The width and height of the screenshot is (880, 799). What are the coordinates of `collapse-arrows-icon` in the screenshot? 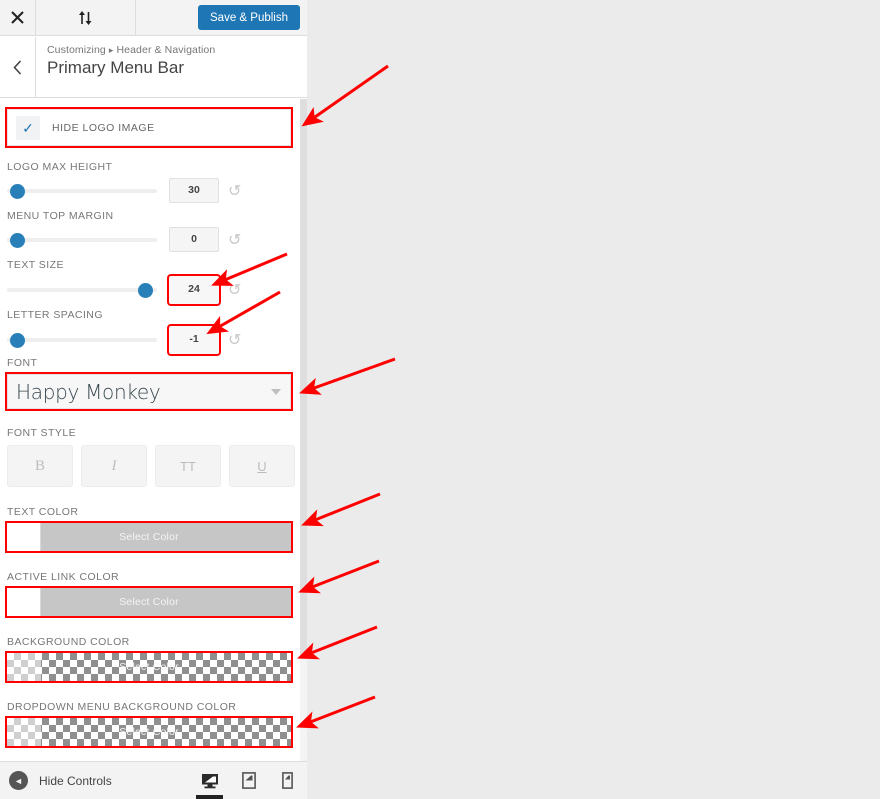 It's located at (85, 17).